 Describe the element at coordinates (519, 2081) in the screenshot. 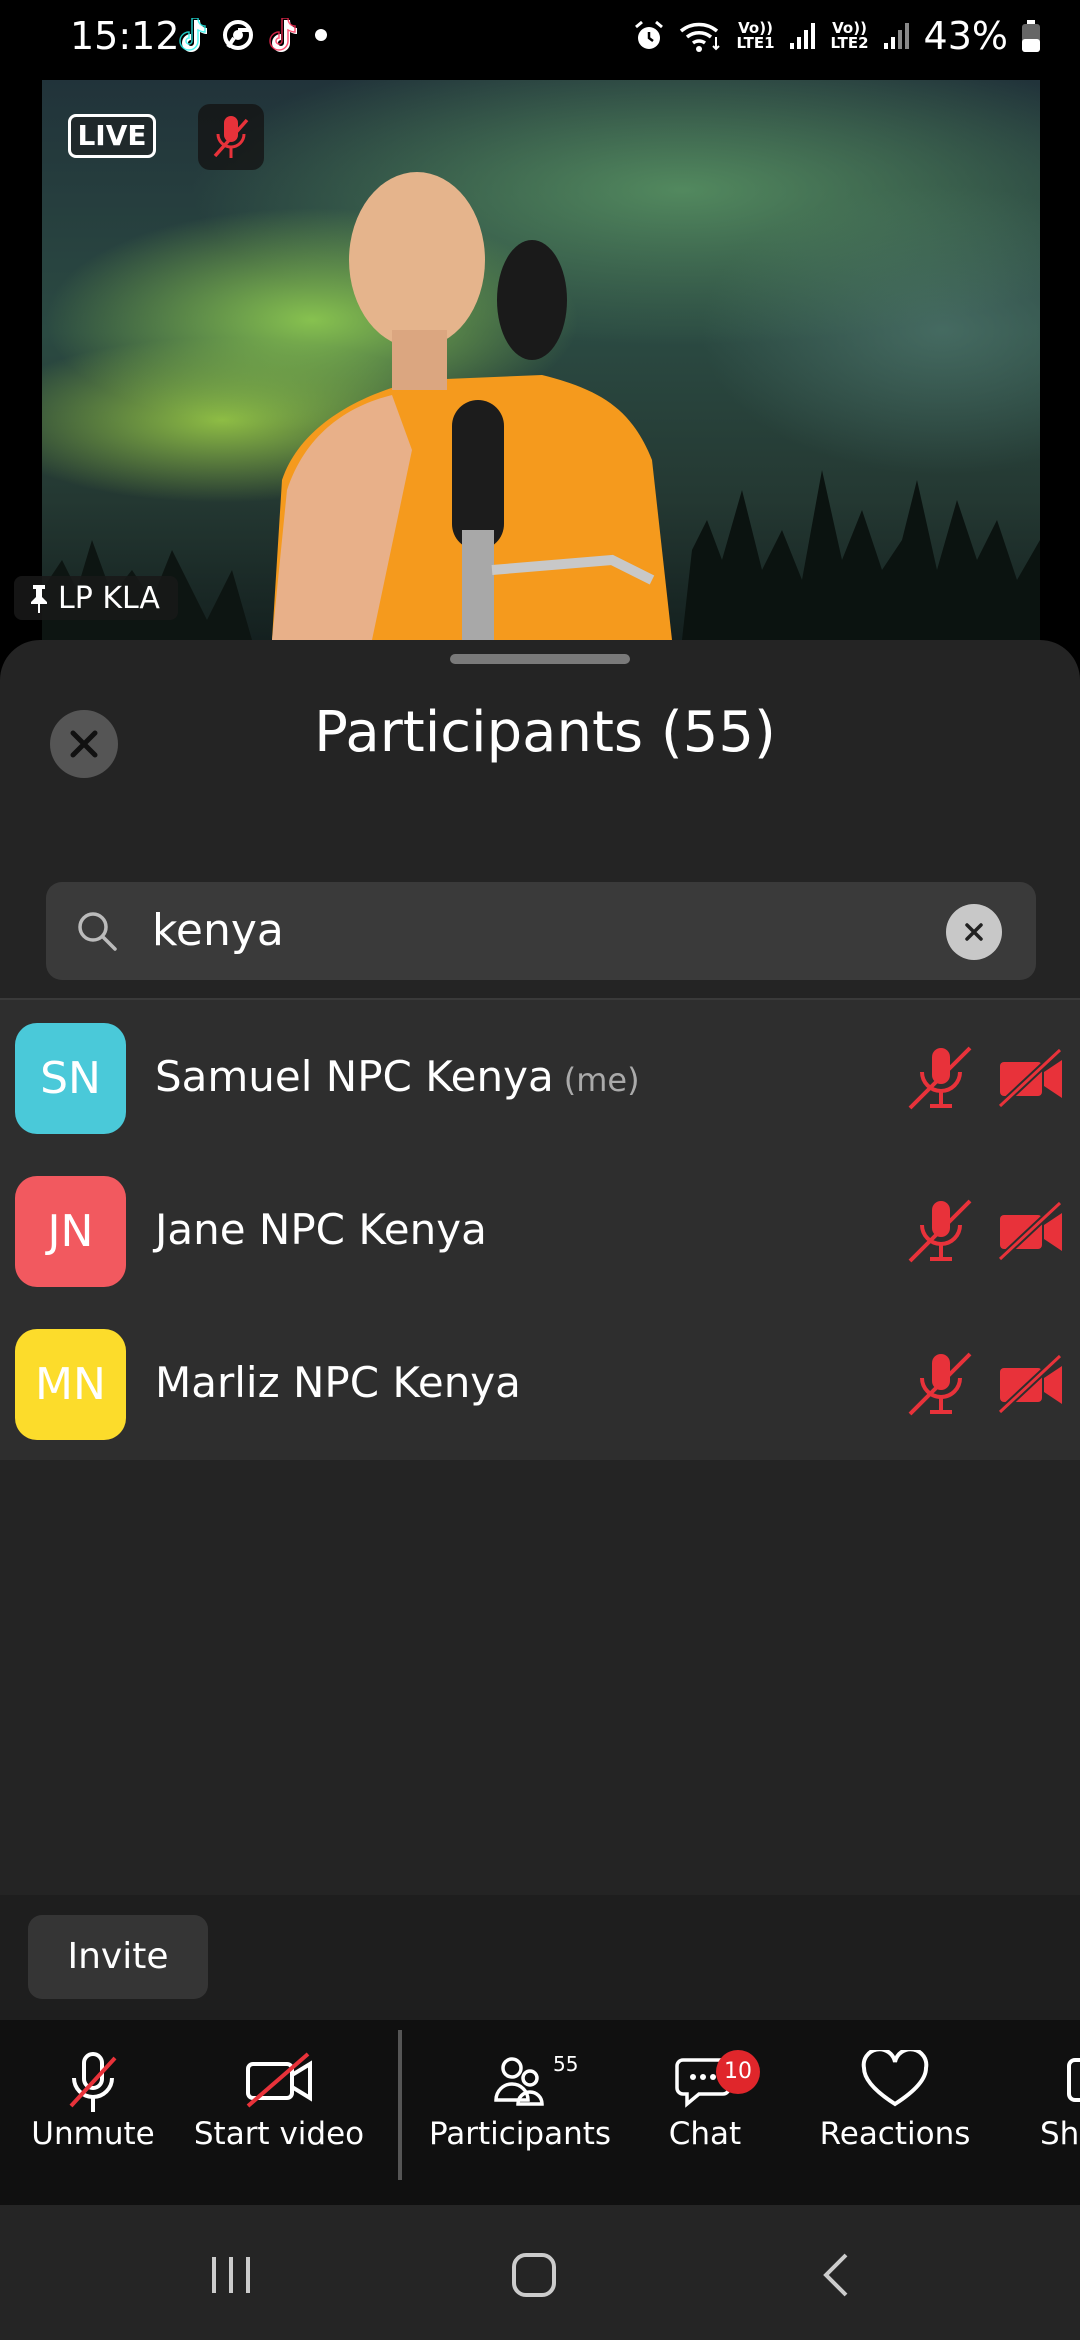

I see `participants-icon` at that location.